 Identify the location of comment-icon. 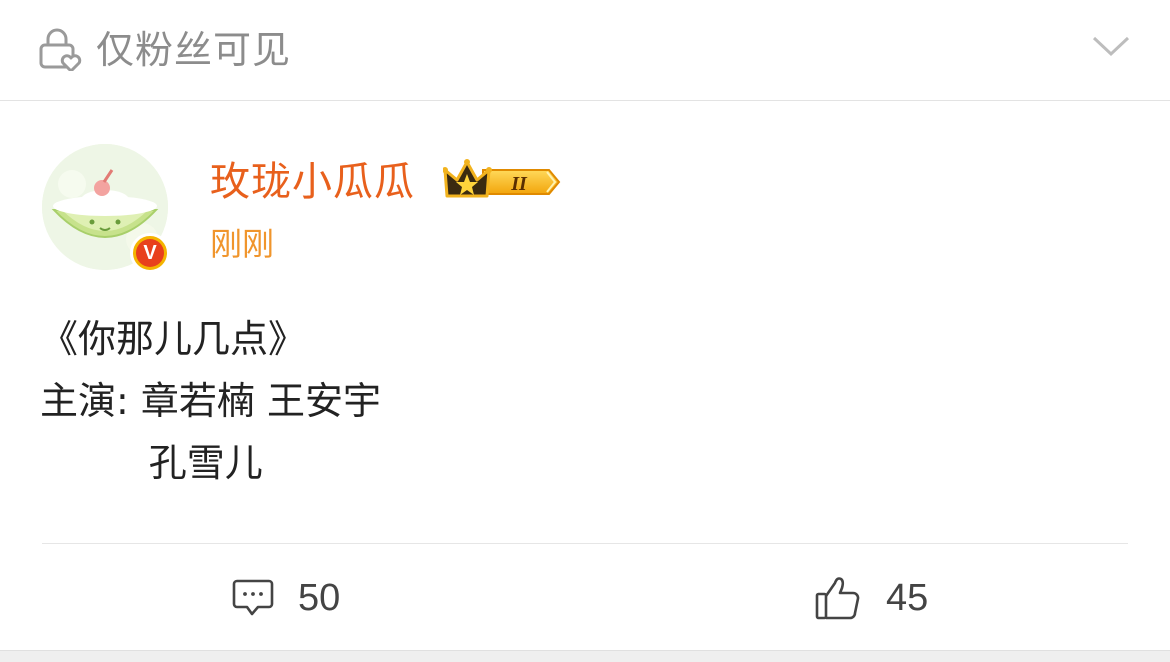
(253, 597).